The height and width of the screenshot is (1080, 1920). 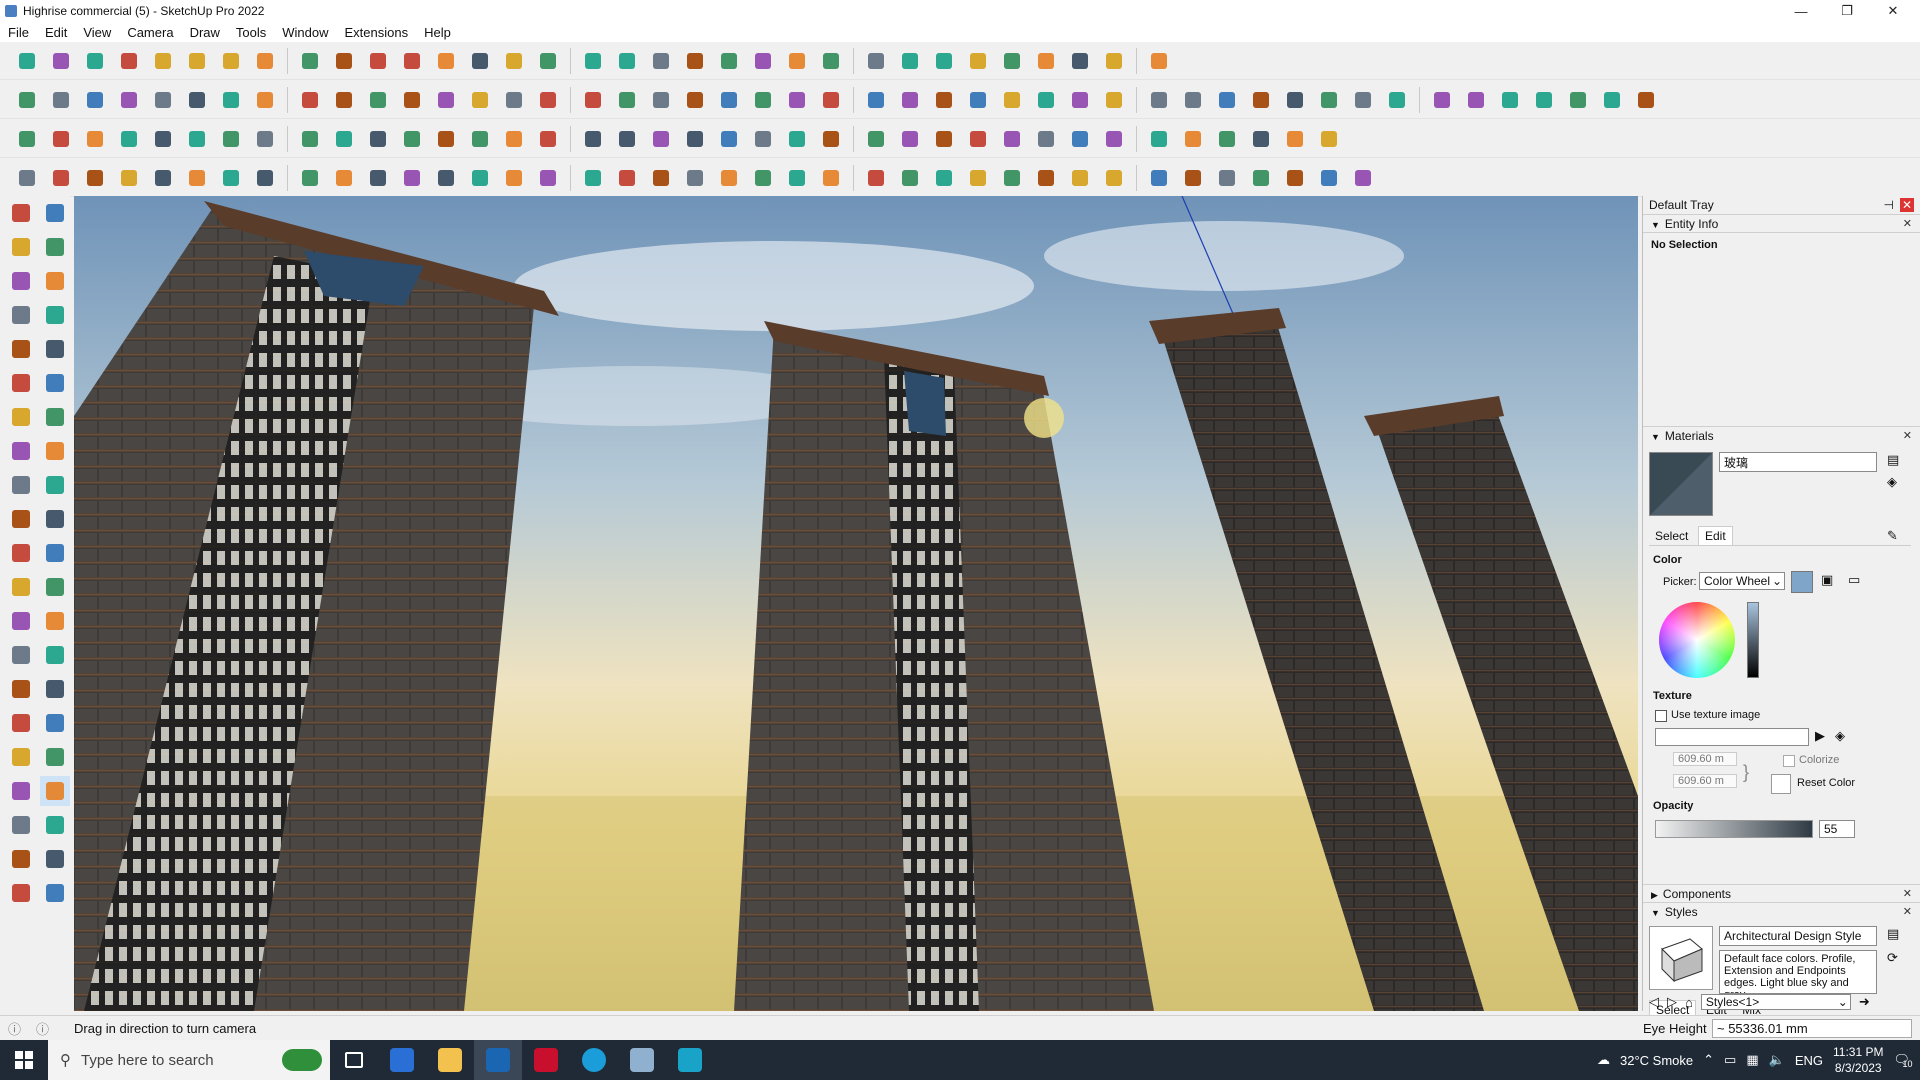 I want to click on move-green-icon, so click(x=548, y=100).